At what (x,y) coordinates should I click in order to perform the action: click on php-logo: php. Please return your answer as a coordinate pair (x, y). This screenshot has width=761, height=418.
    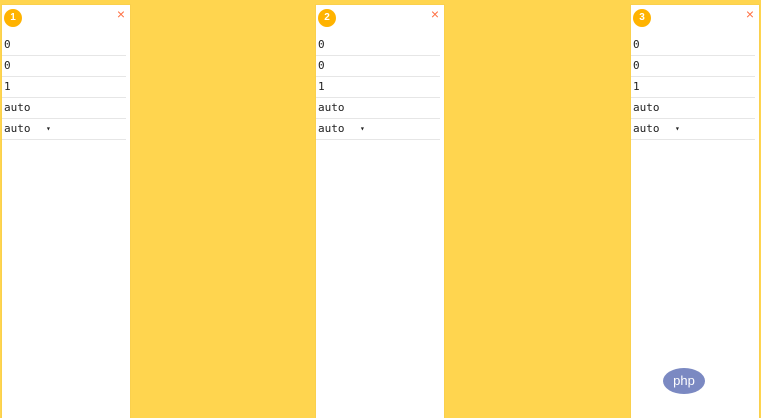
    Looking at the image, I should click on (684, 381).